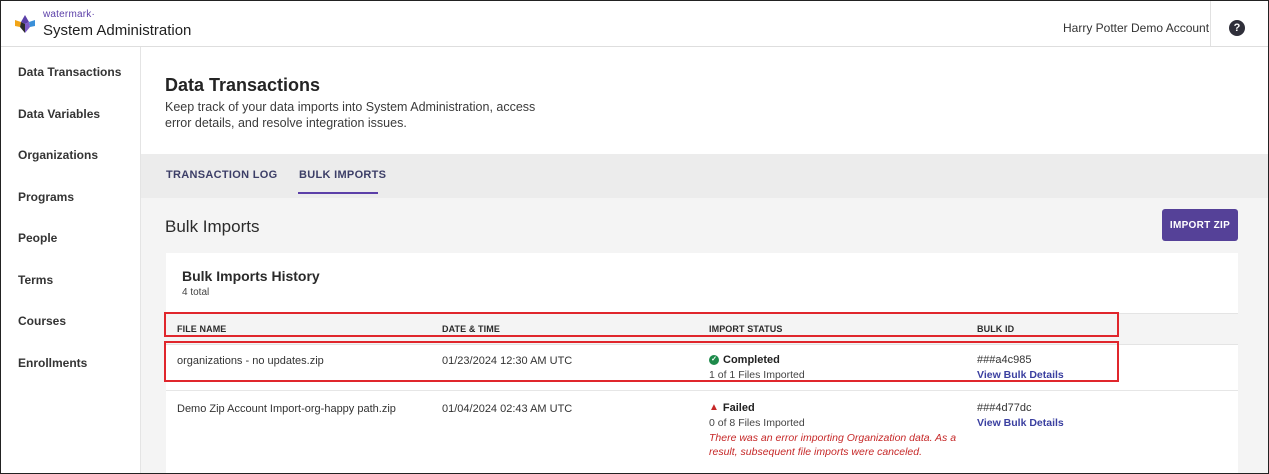  Describe the element at coordinates (641, 361) in the screenshot. I see `highlight-box-row` at that location.